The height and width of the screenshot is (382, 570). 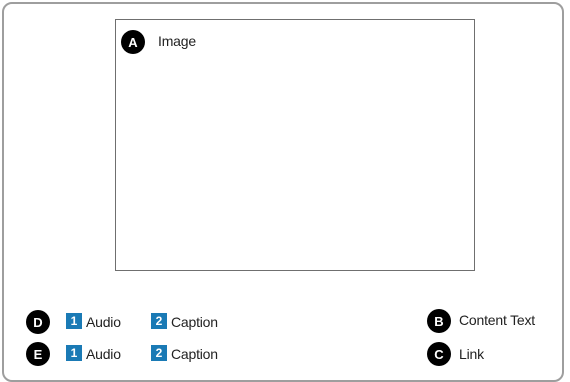 What do you see at coordinates (439, 321) in the screenshot?
I see `marker-b: B` at bounding box center [439, 321].